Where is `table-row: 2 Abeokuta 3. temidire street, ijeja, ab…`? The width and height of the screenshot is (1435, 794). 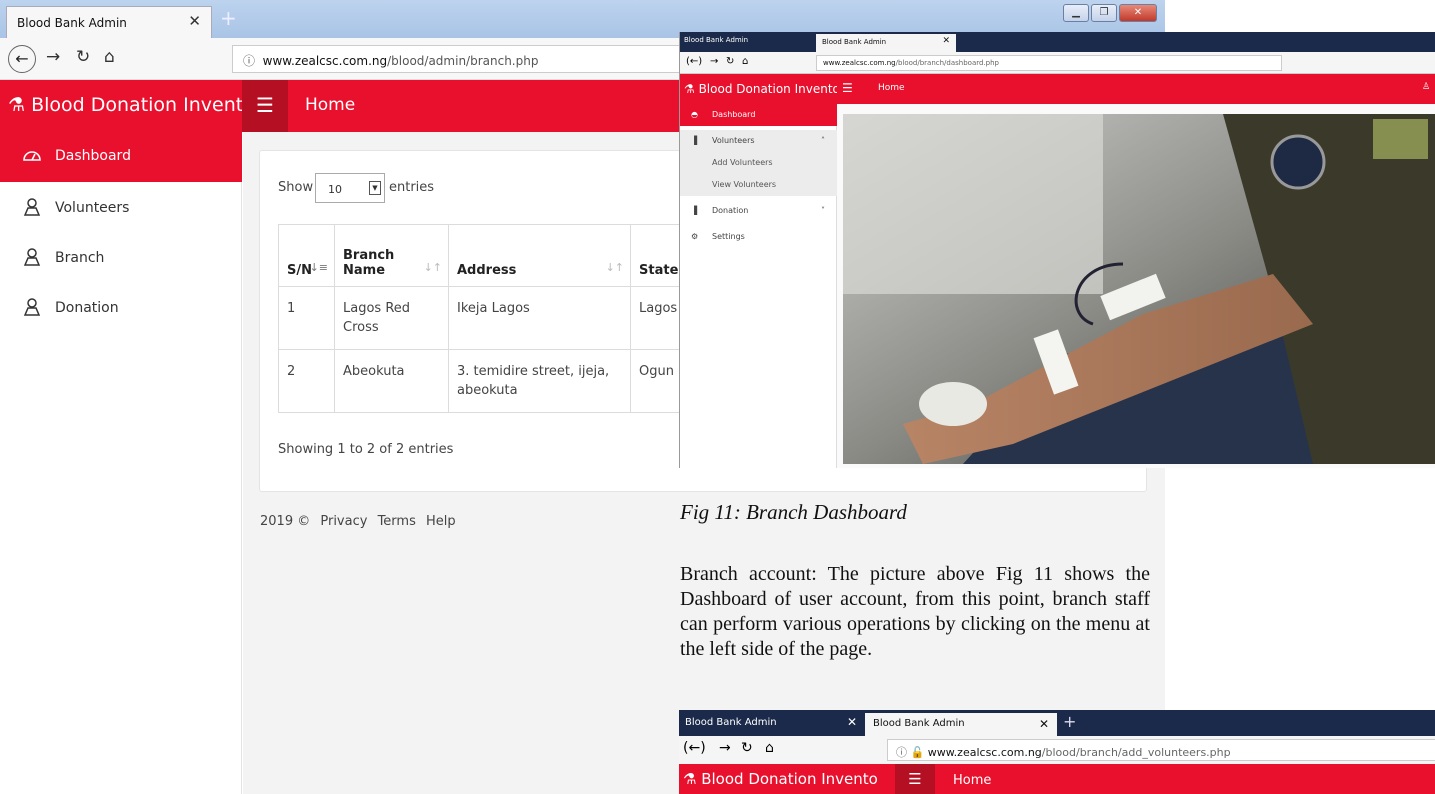 table-row: 2 Abeokuta 3. temidire street, ijeja, ab… is located at coordinates (484, 381).